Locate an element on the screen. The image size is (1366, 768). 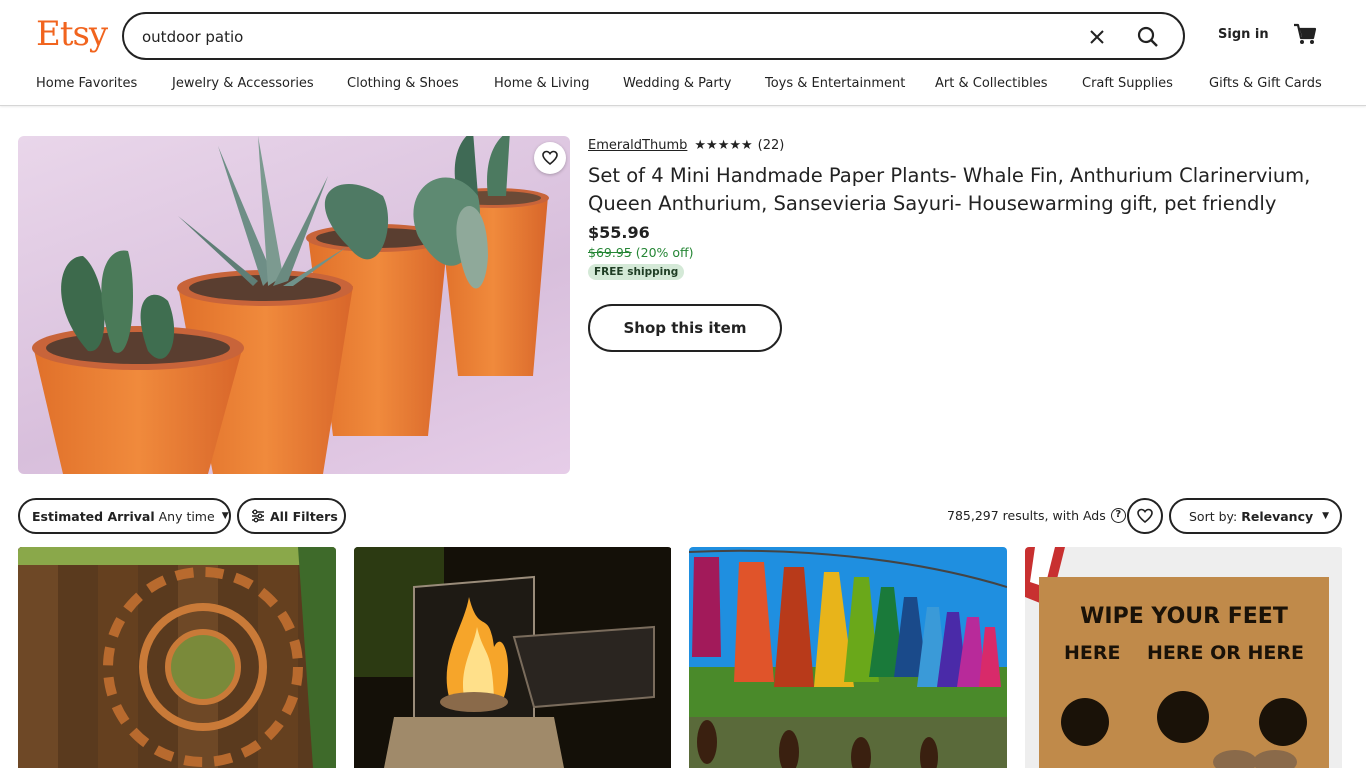
shop-rating-row: EmeraldThumb ★★★★★ (22) is located at coordinates (686, 145).